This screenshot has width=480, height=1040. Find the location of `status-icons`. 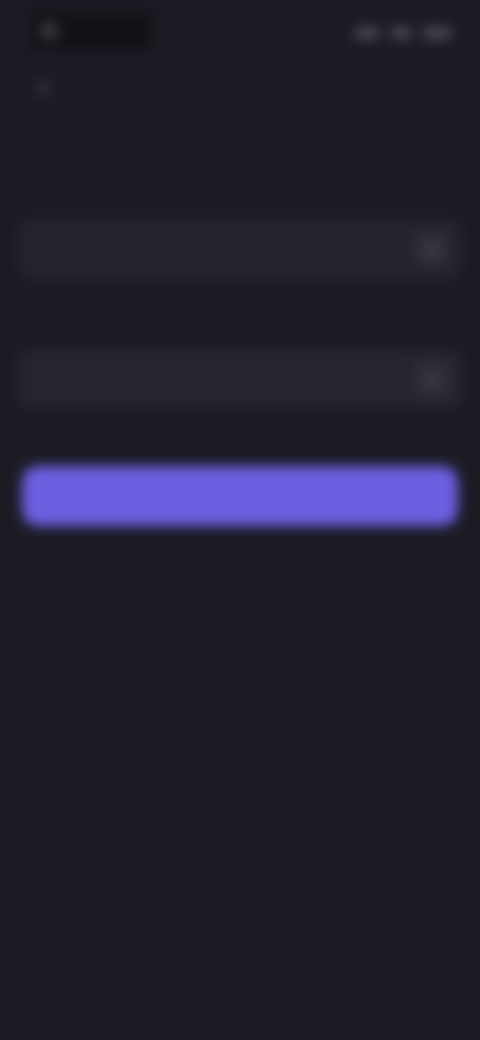

status-icons is located at coordinates (400, 33).